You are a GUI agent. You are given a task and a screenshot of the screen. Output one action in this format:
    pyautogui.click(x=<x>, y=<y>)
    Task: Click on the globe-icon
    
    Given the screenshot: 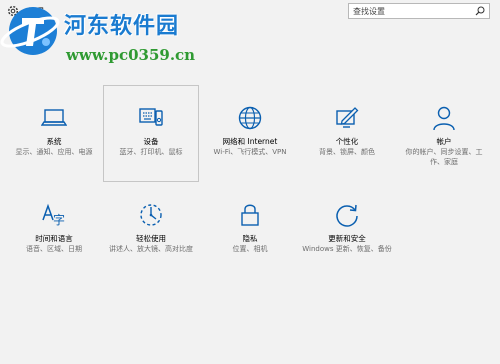 What is the action you would take?
    pyautogui.click(x=250, y=118)
    